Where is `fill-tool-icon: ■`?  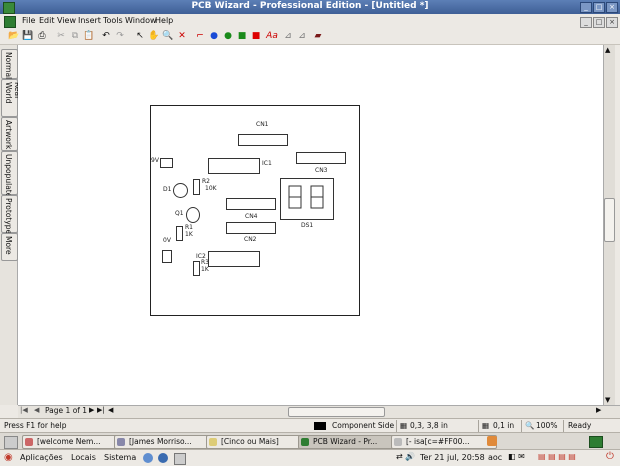
fill-tool-icon: ■ is located at coordinates (256, 36).